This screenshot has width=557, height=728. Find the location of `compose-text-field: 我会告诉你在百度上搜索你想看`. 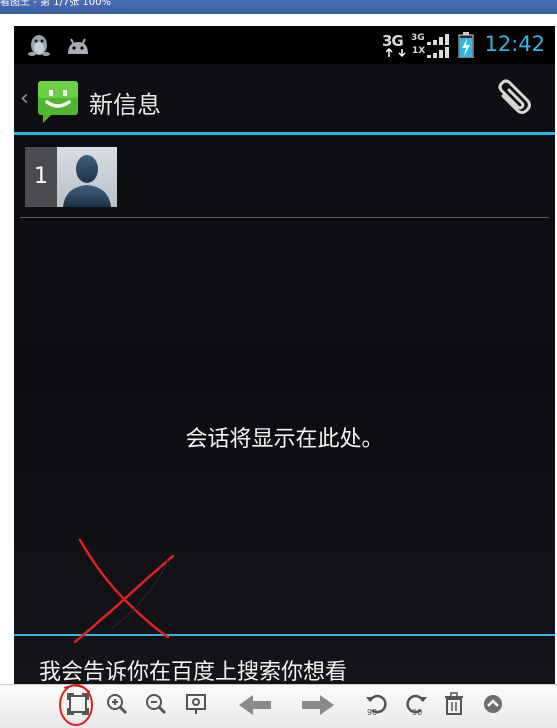

compose-text-field: 我会告诉你在百度上搜索你想看 is located at coordinates (193, 669).